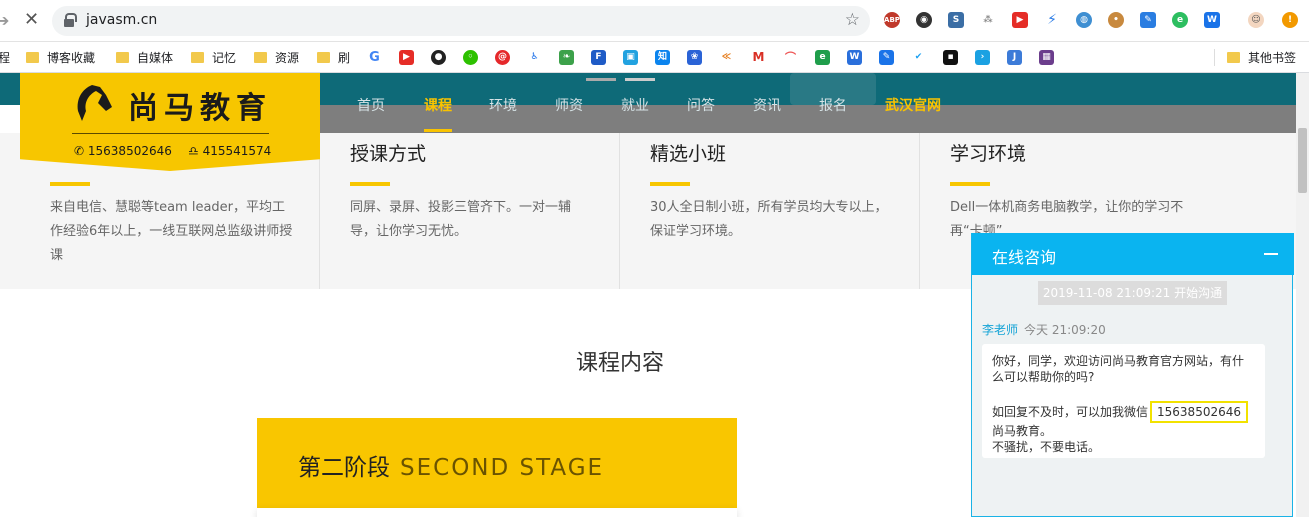 This screenshot has width=1309, height=517. What do you see at coordinates (1014, 57) in the screenshot?
I see `j-app-icon: J` at bounding box center [1014, 57].